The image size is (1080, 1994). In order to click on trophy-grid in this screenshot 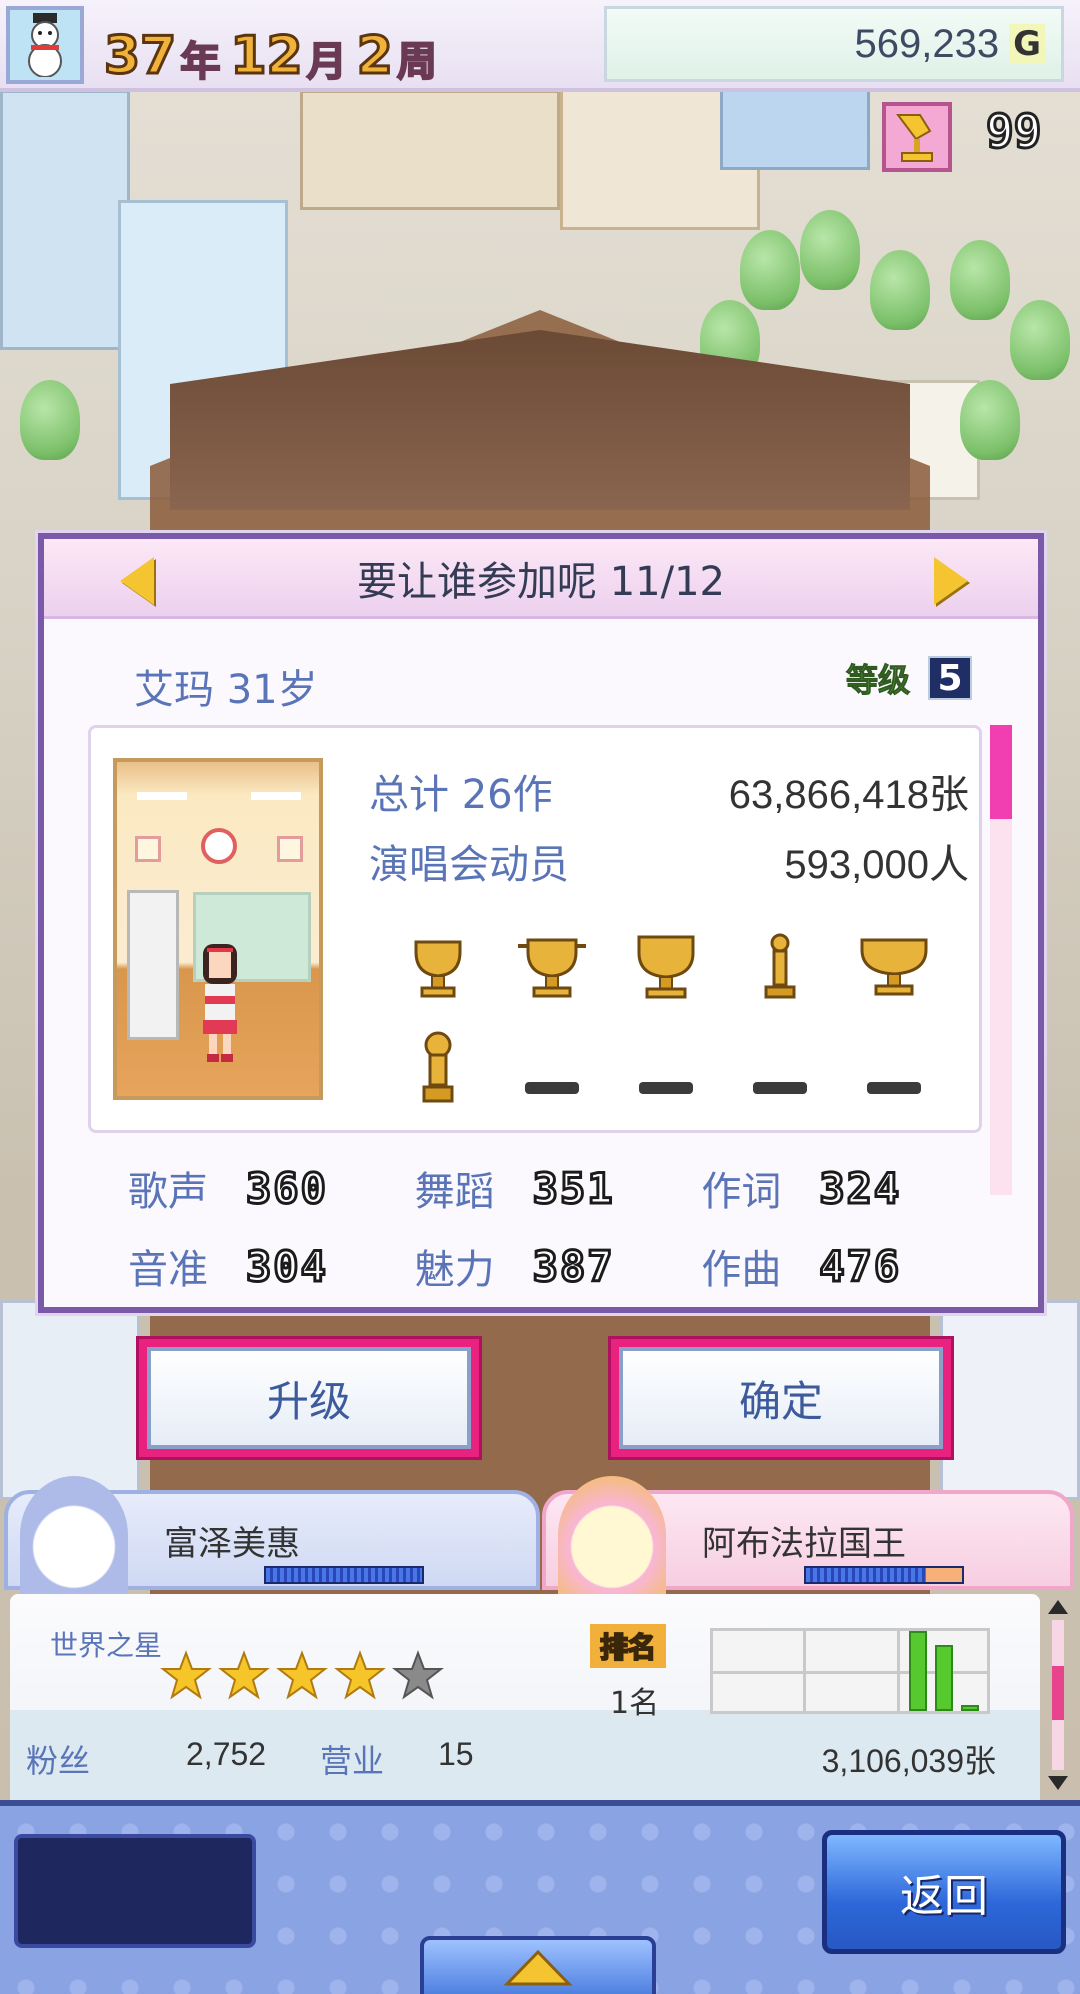, I will do `click(666, 1018)`.